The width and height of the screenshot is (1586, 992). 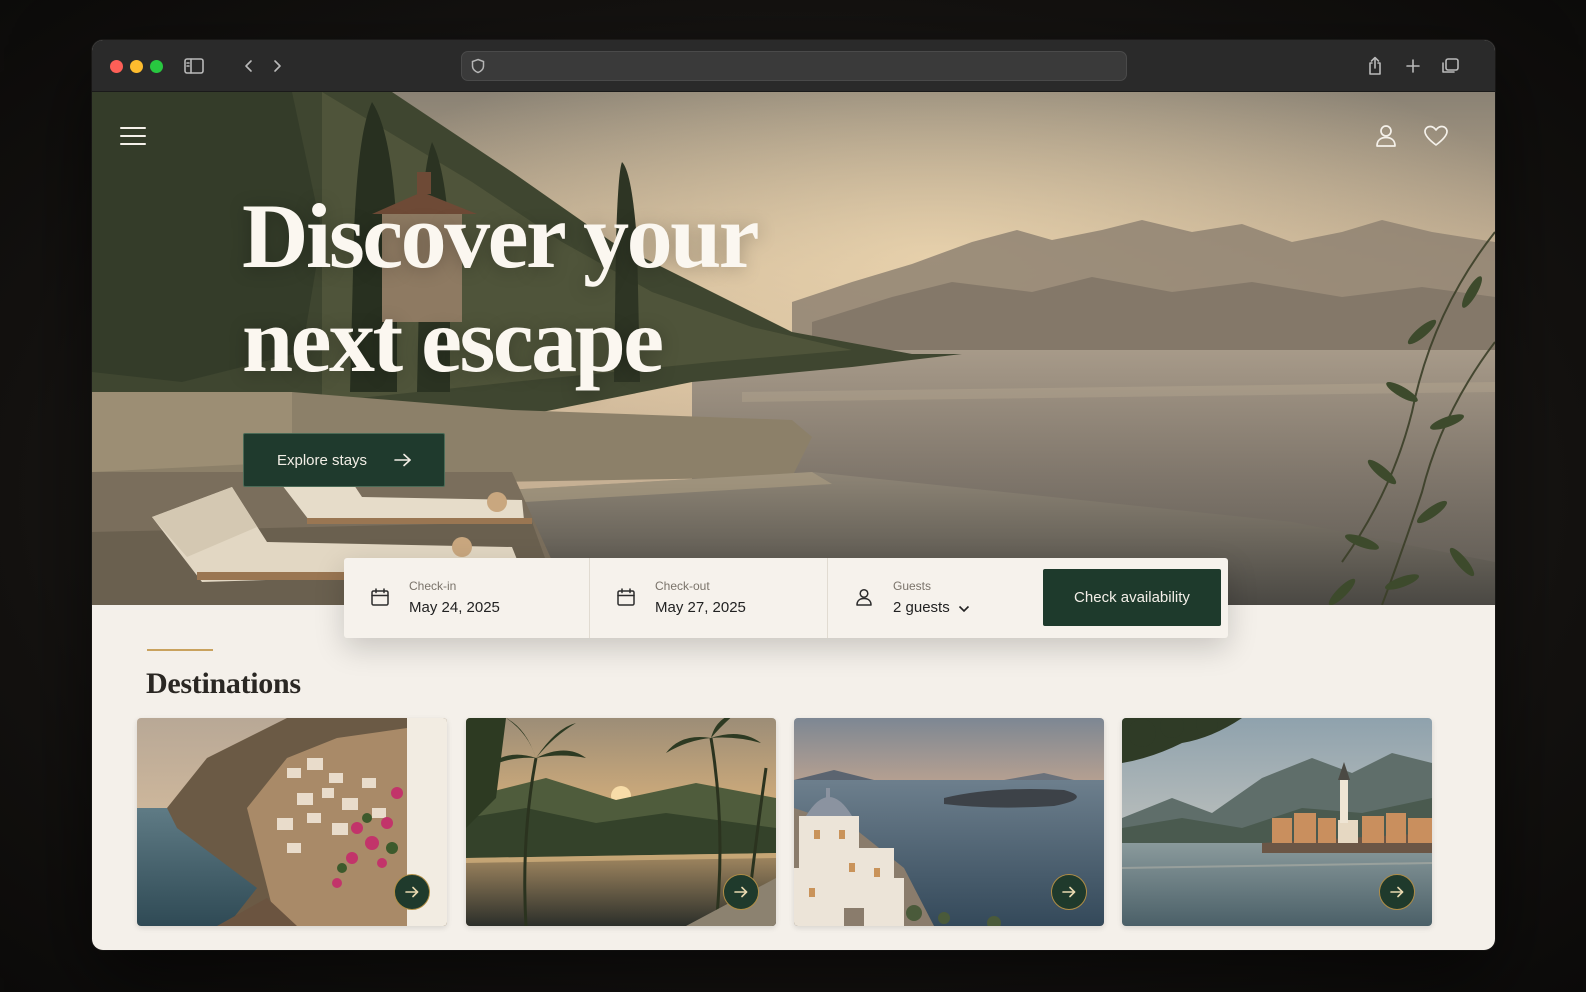 What do you see at coordinates (1375, 66) in the screenshot?
I see `share-icon` at bounding box center [1375, 66].